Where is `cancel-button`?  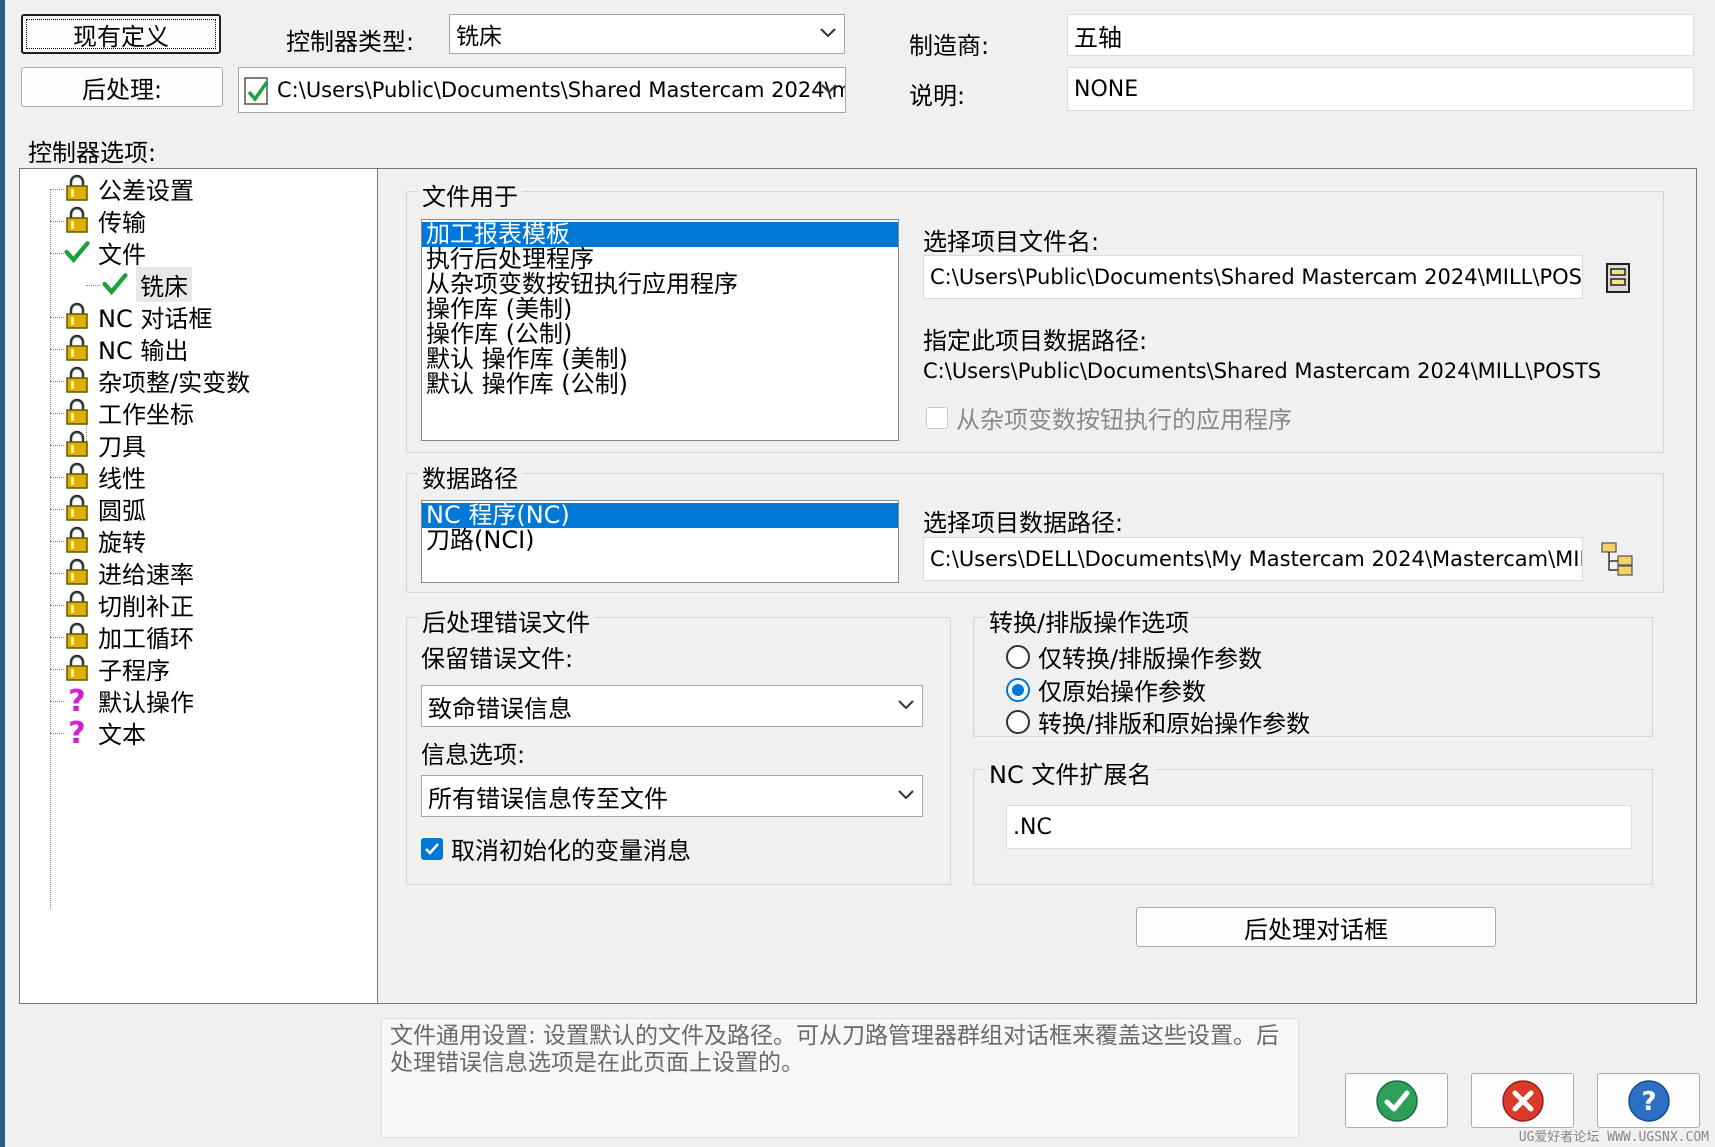
cancel-button is located at coordinates (1522, 1100).